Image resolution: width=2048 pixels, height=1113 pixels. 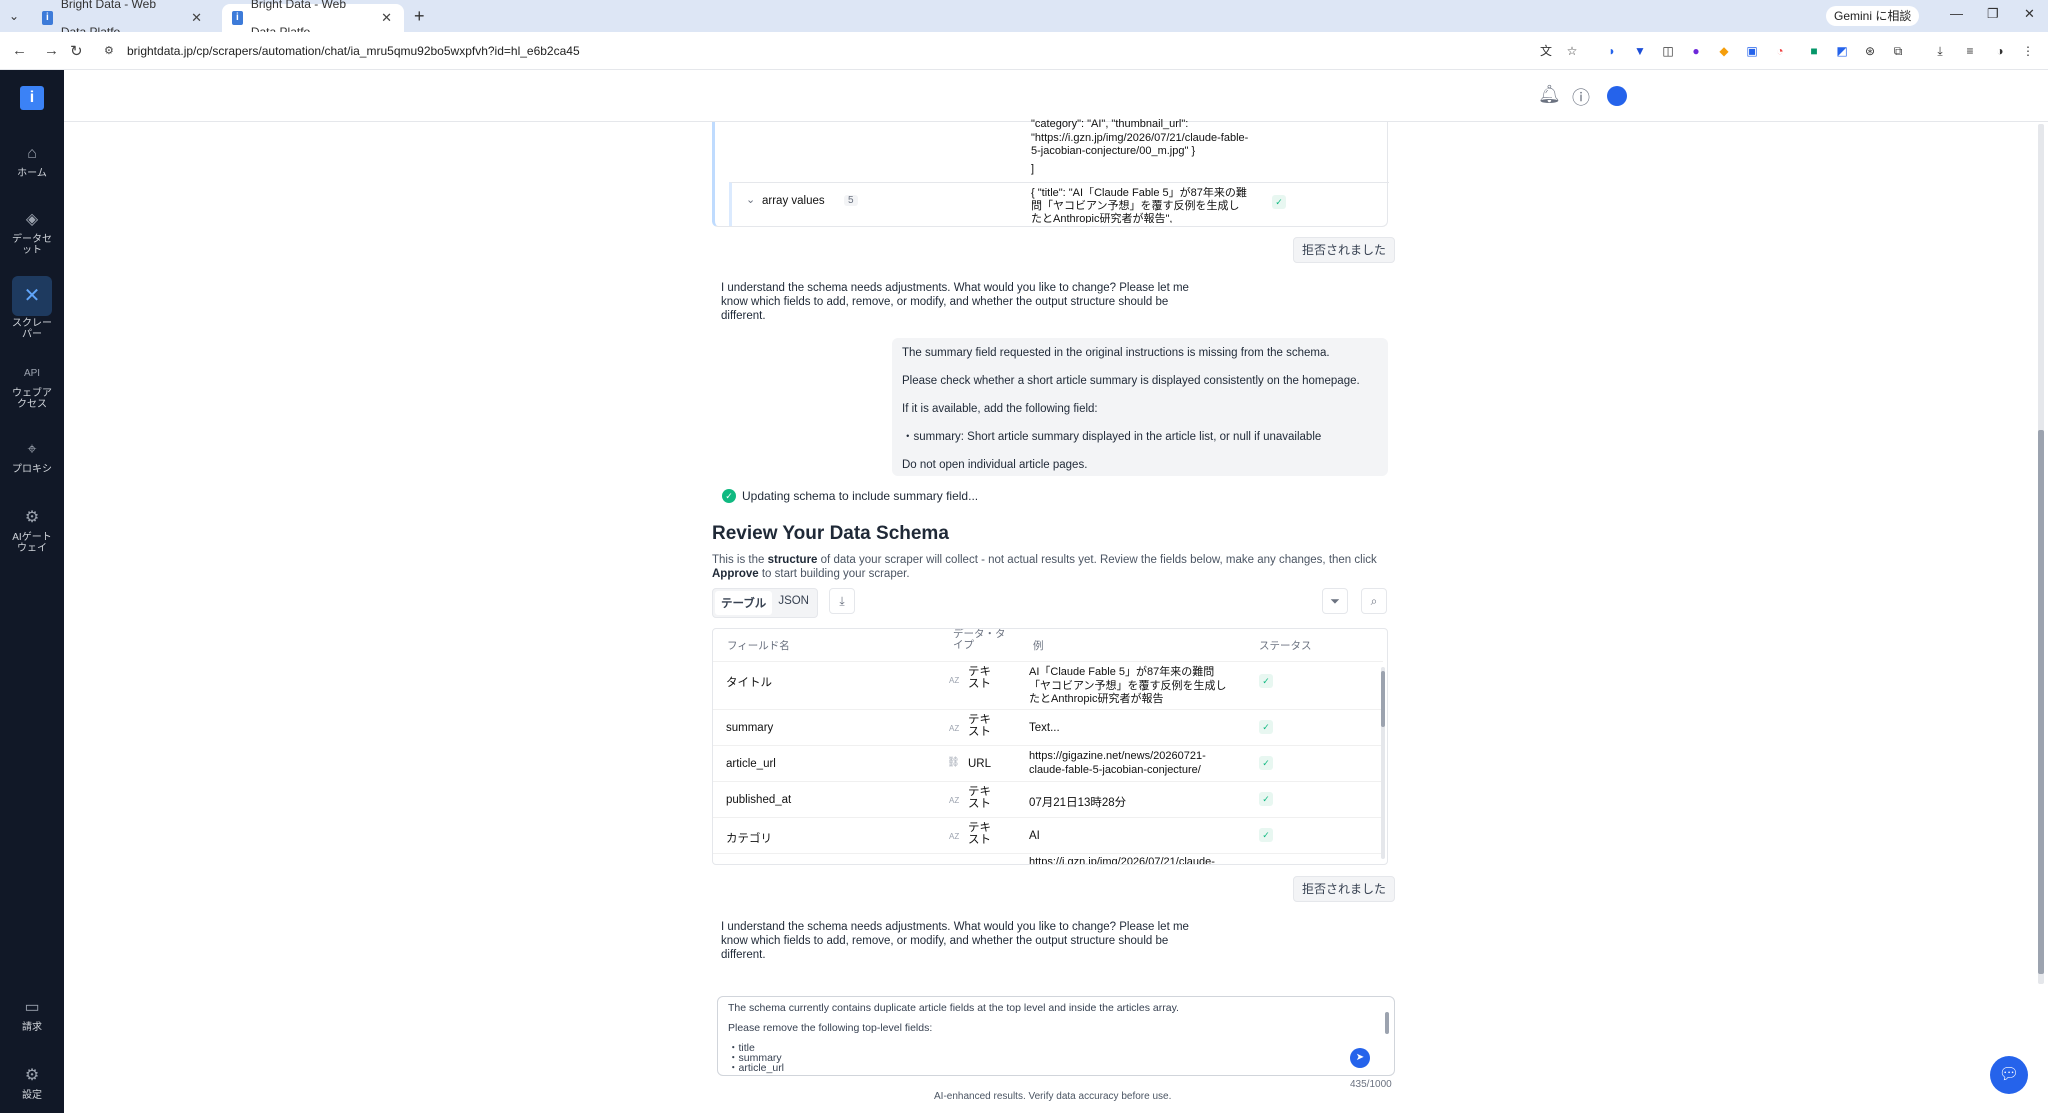 What do you see at coordinates (1546, 51) in the screenshot?
I see `translate-icon: 文` at bounding box center [1546, 51].